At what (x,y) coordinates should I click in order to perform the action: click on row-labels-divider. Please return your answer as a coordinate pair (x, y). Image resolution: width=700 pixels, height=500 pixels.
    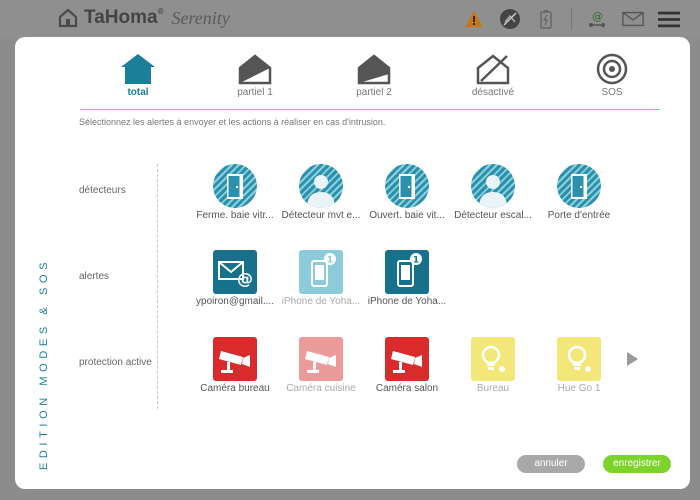
    Looking at the image, I should click on (157, 286).